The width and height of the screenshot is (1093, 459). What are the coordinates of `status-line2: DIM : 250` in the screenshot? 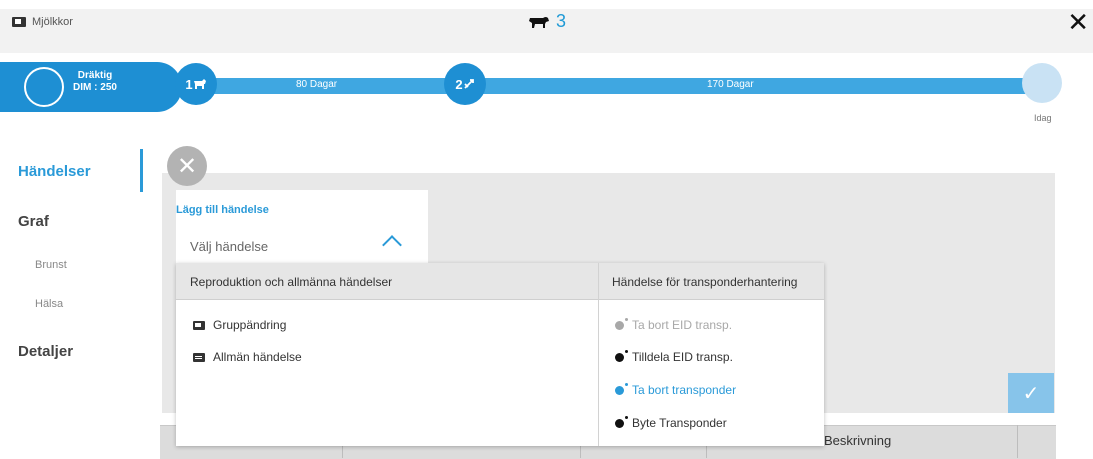 It's located at (95, 87).